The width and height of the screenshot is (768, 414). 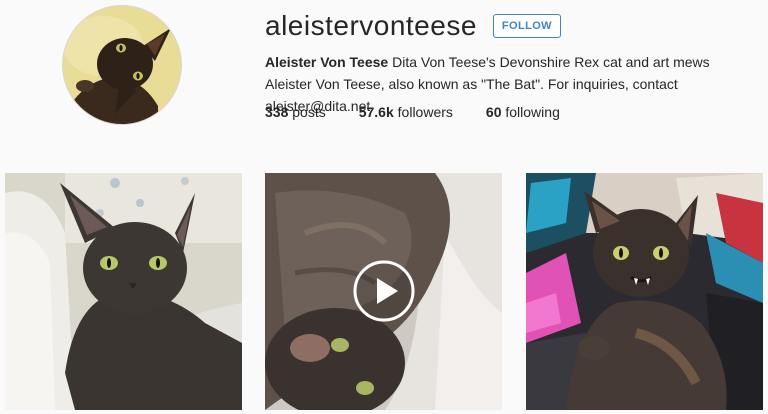 I want to click on full-name: Aleister Von Teese, so click(x=327, y=62).